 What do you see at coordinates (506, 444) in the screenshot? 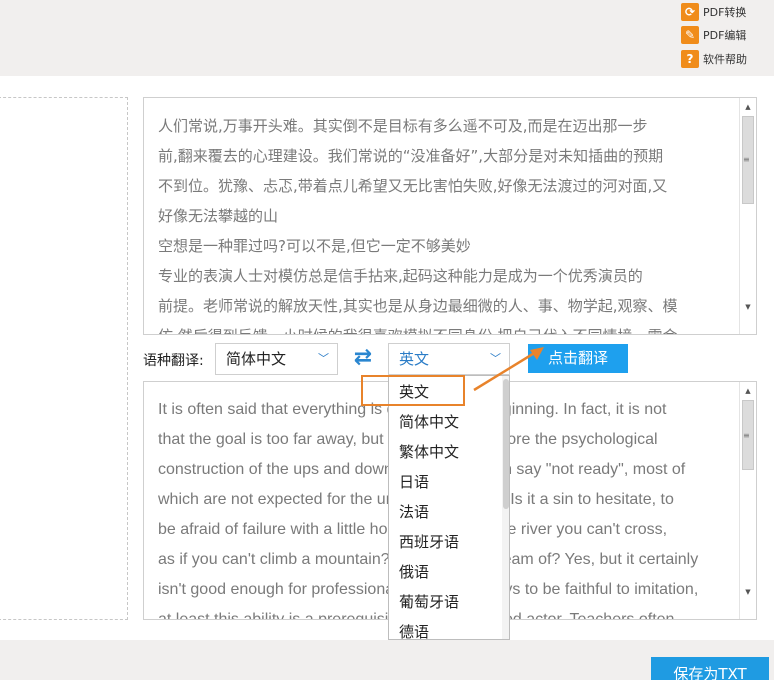
I see `dropdown-scroll-thumb` at bounding box center [506, 444].